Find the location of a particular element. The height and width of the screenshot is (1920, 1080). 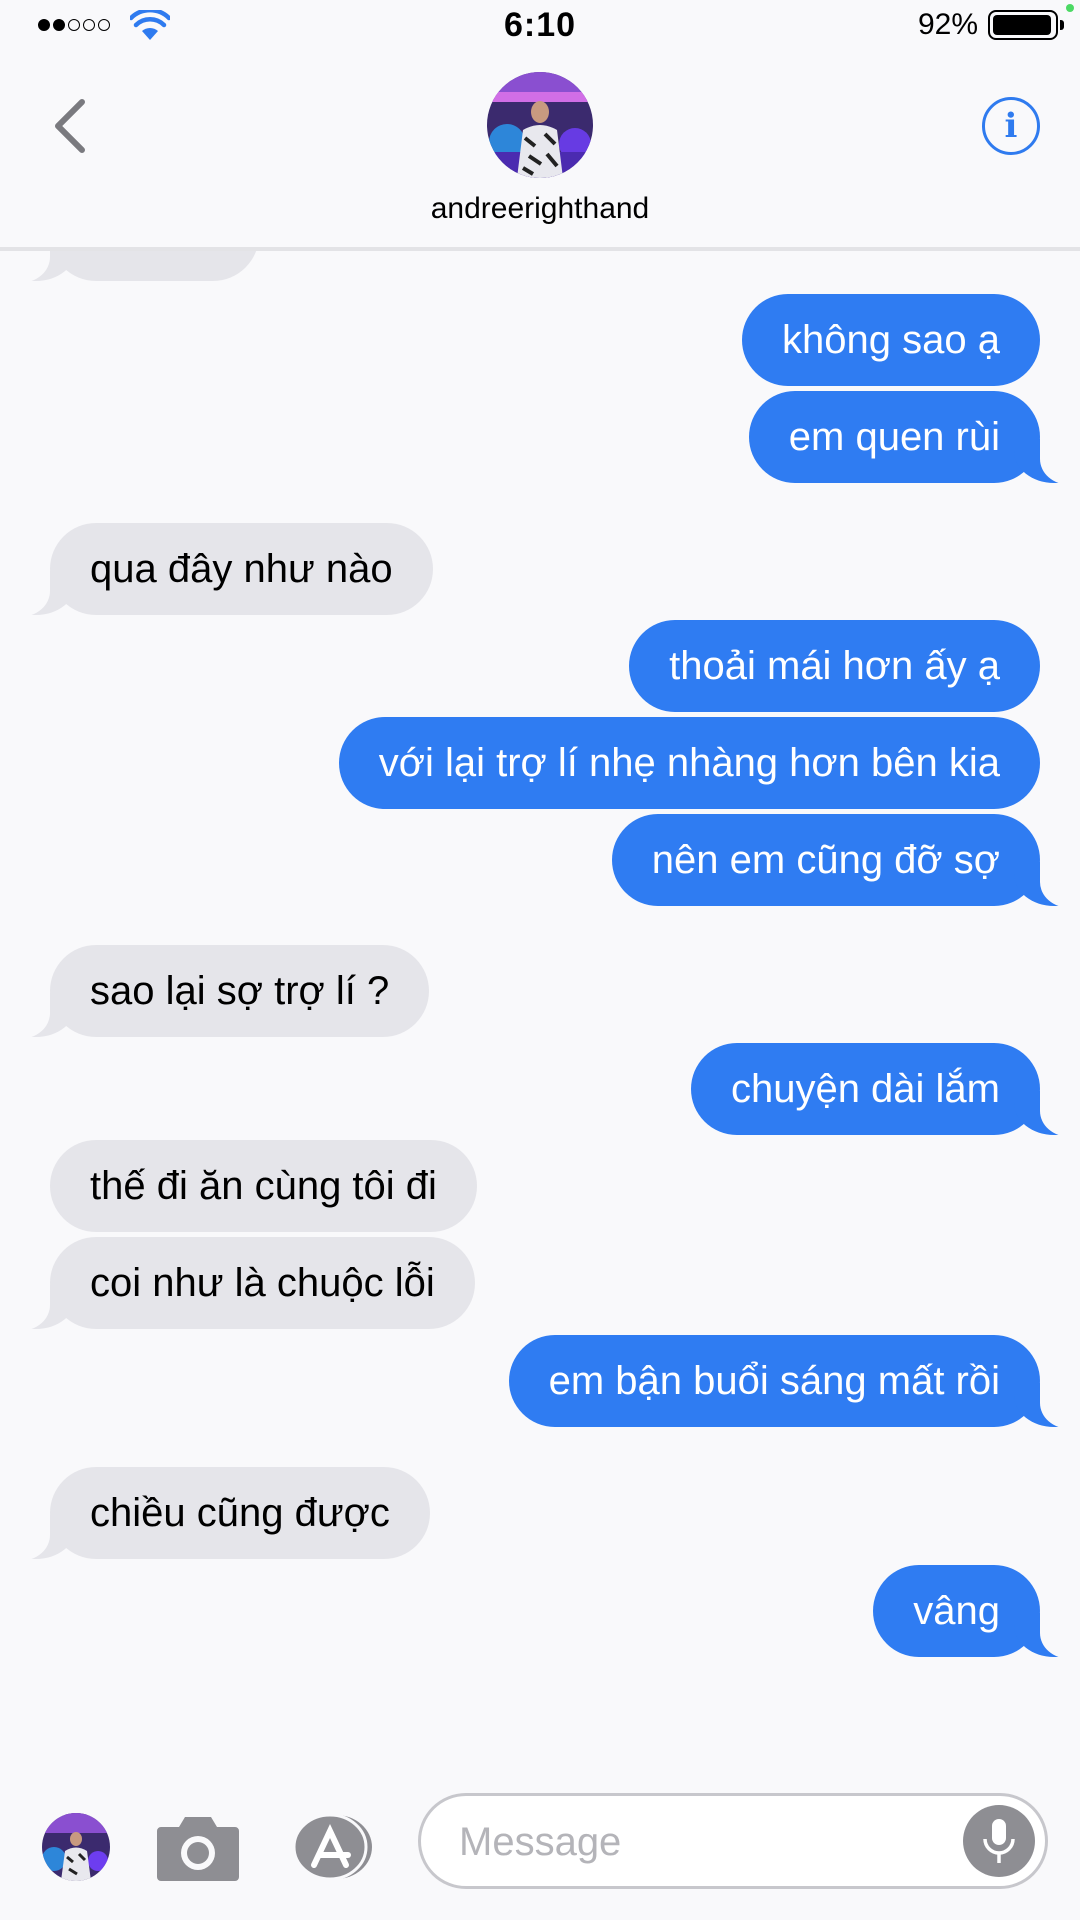

status-bar: 6:10 92% is located at coordinates (540, 26).